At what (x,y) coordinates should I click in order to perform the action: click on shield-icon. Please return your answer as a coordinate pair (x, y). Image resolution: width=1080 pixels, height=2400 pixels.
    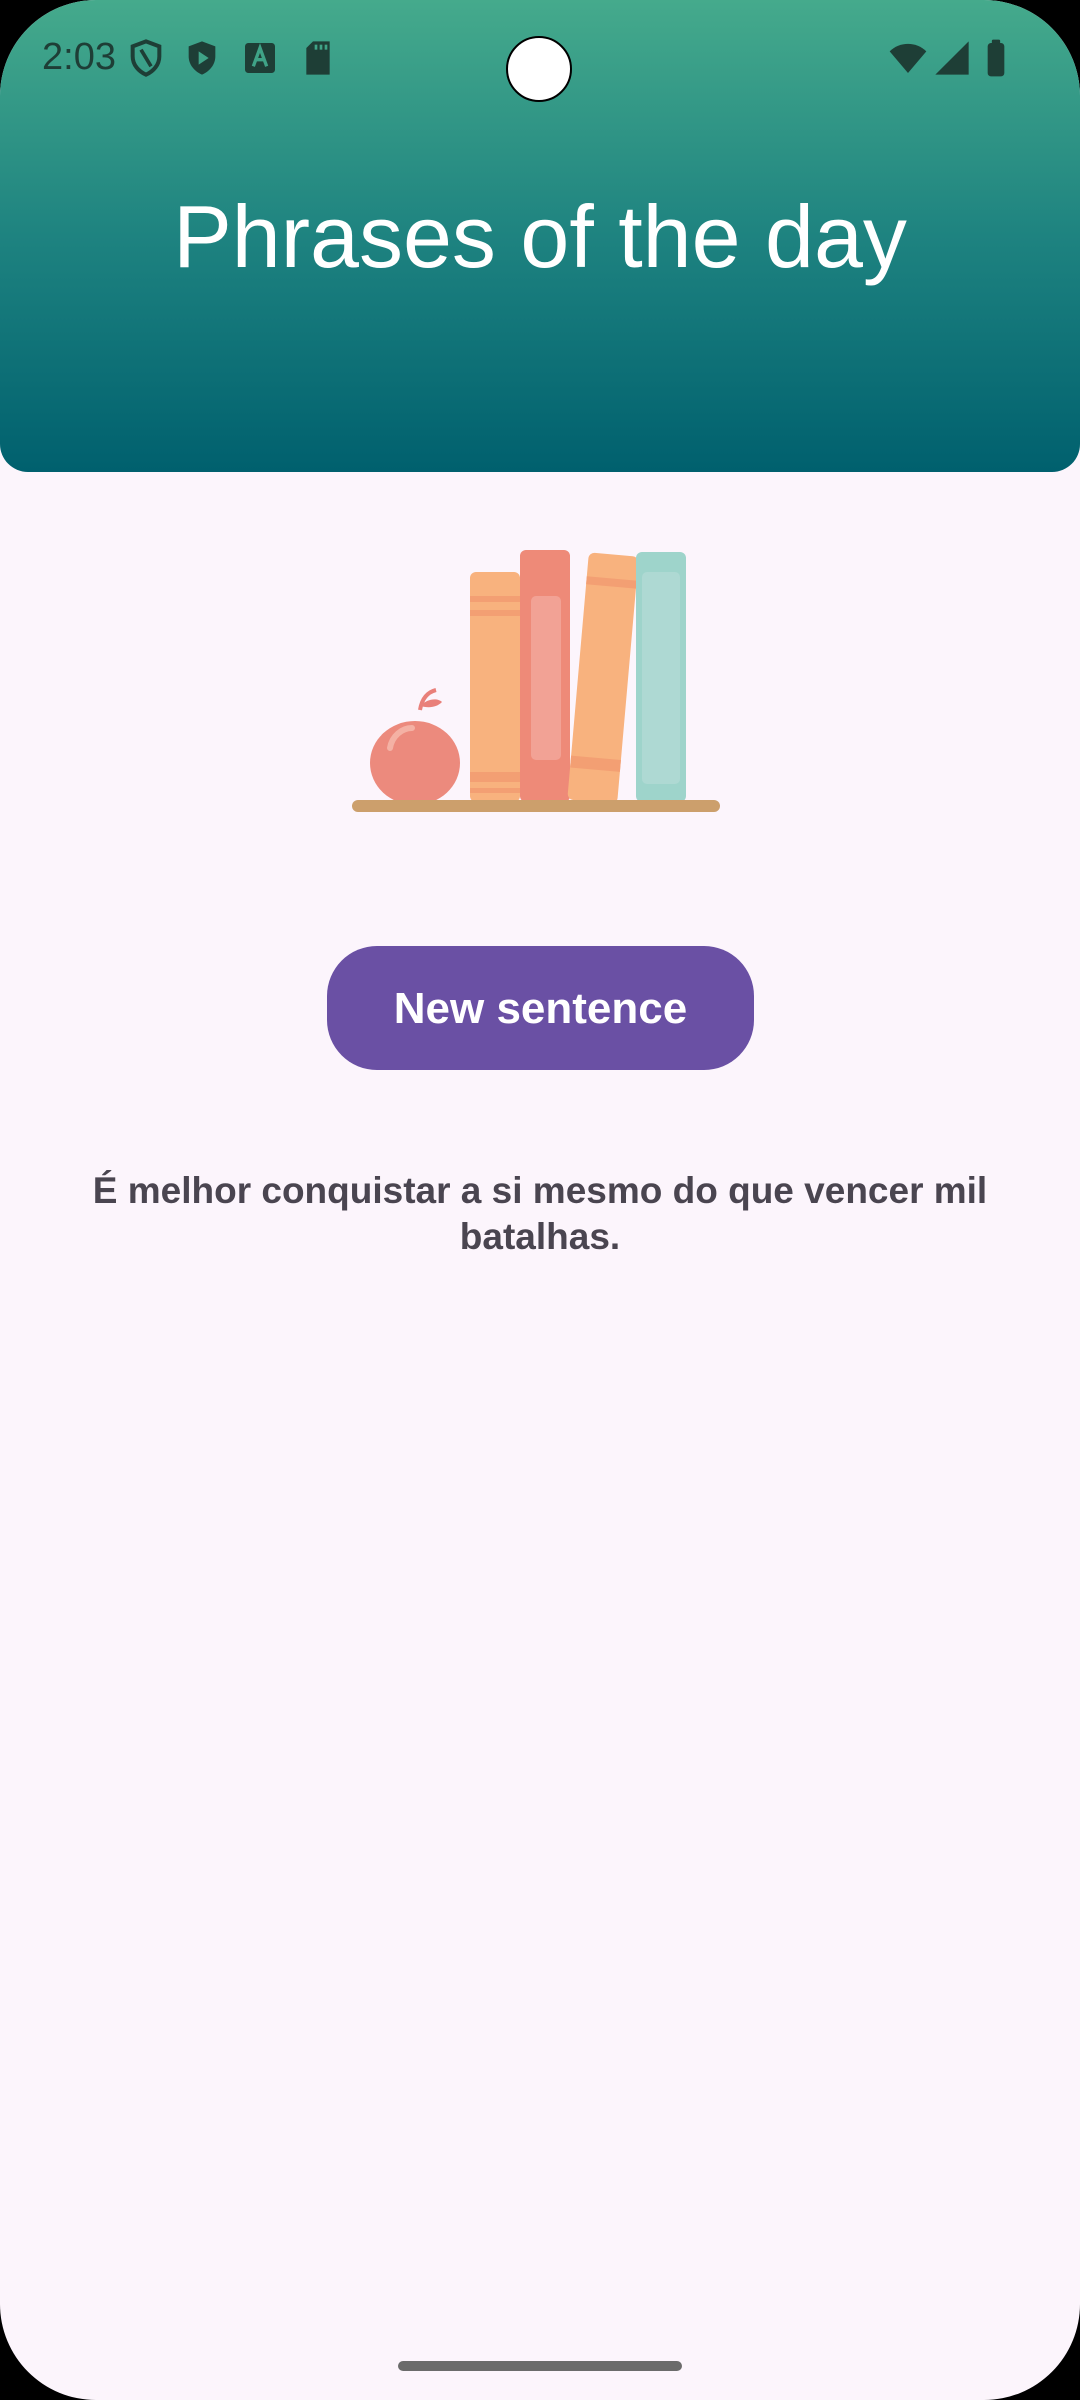
    Looking at the image, I should click on (146, 58).